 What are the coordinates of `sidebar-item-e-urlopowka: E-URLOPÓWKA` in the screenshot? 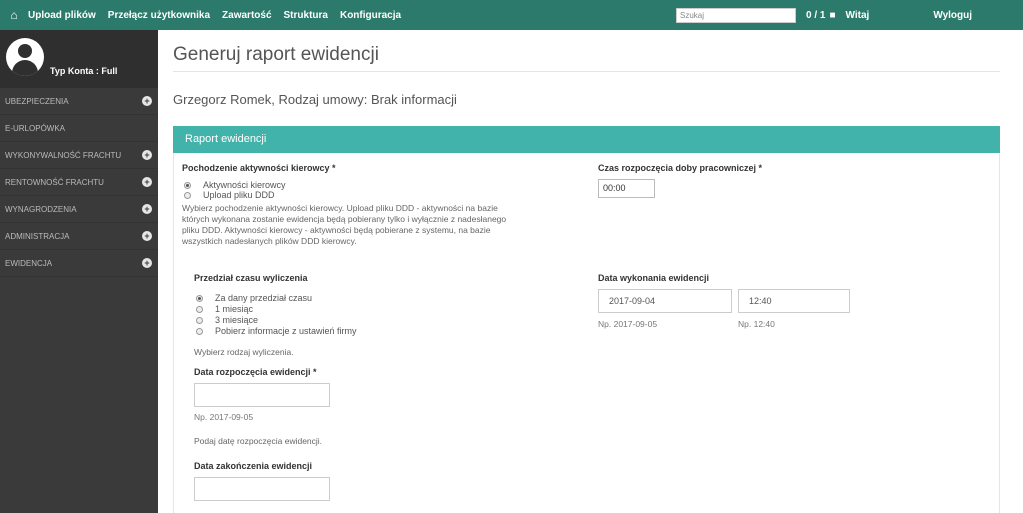 It's located at (79, 128).